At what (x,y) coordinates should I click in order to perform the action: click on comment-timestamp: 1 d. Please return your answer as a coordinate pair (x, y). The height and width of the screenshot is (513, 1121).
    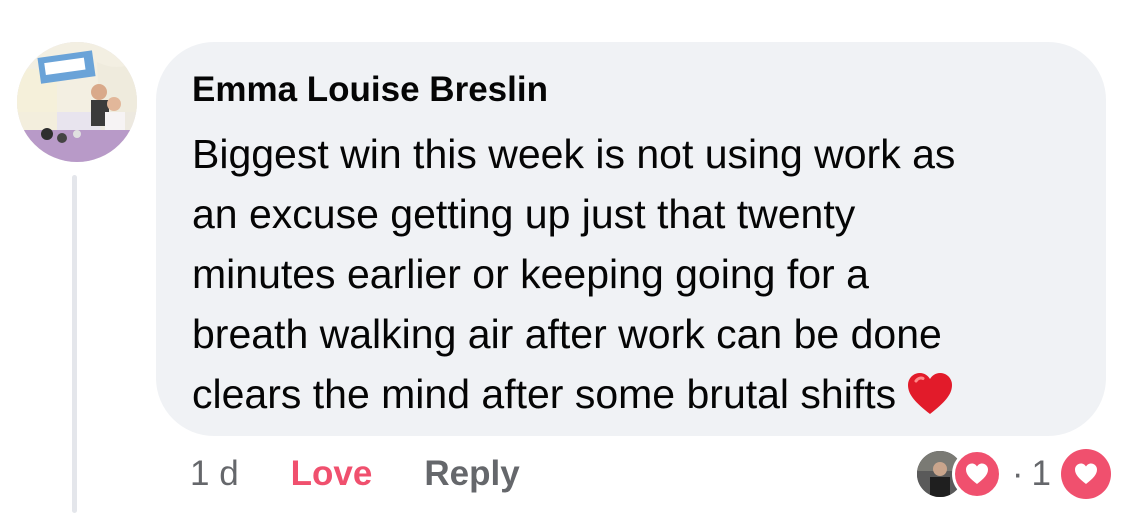
    Looking at the image, I should click on (214, 474).